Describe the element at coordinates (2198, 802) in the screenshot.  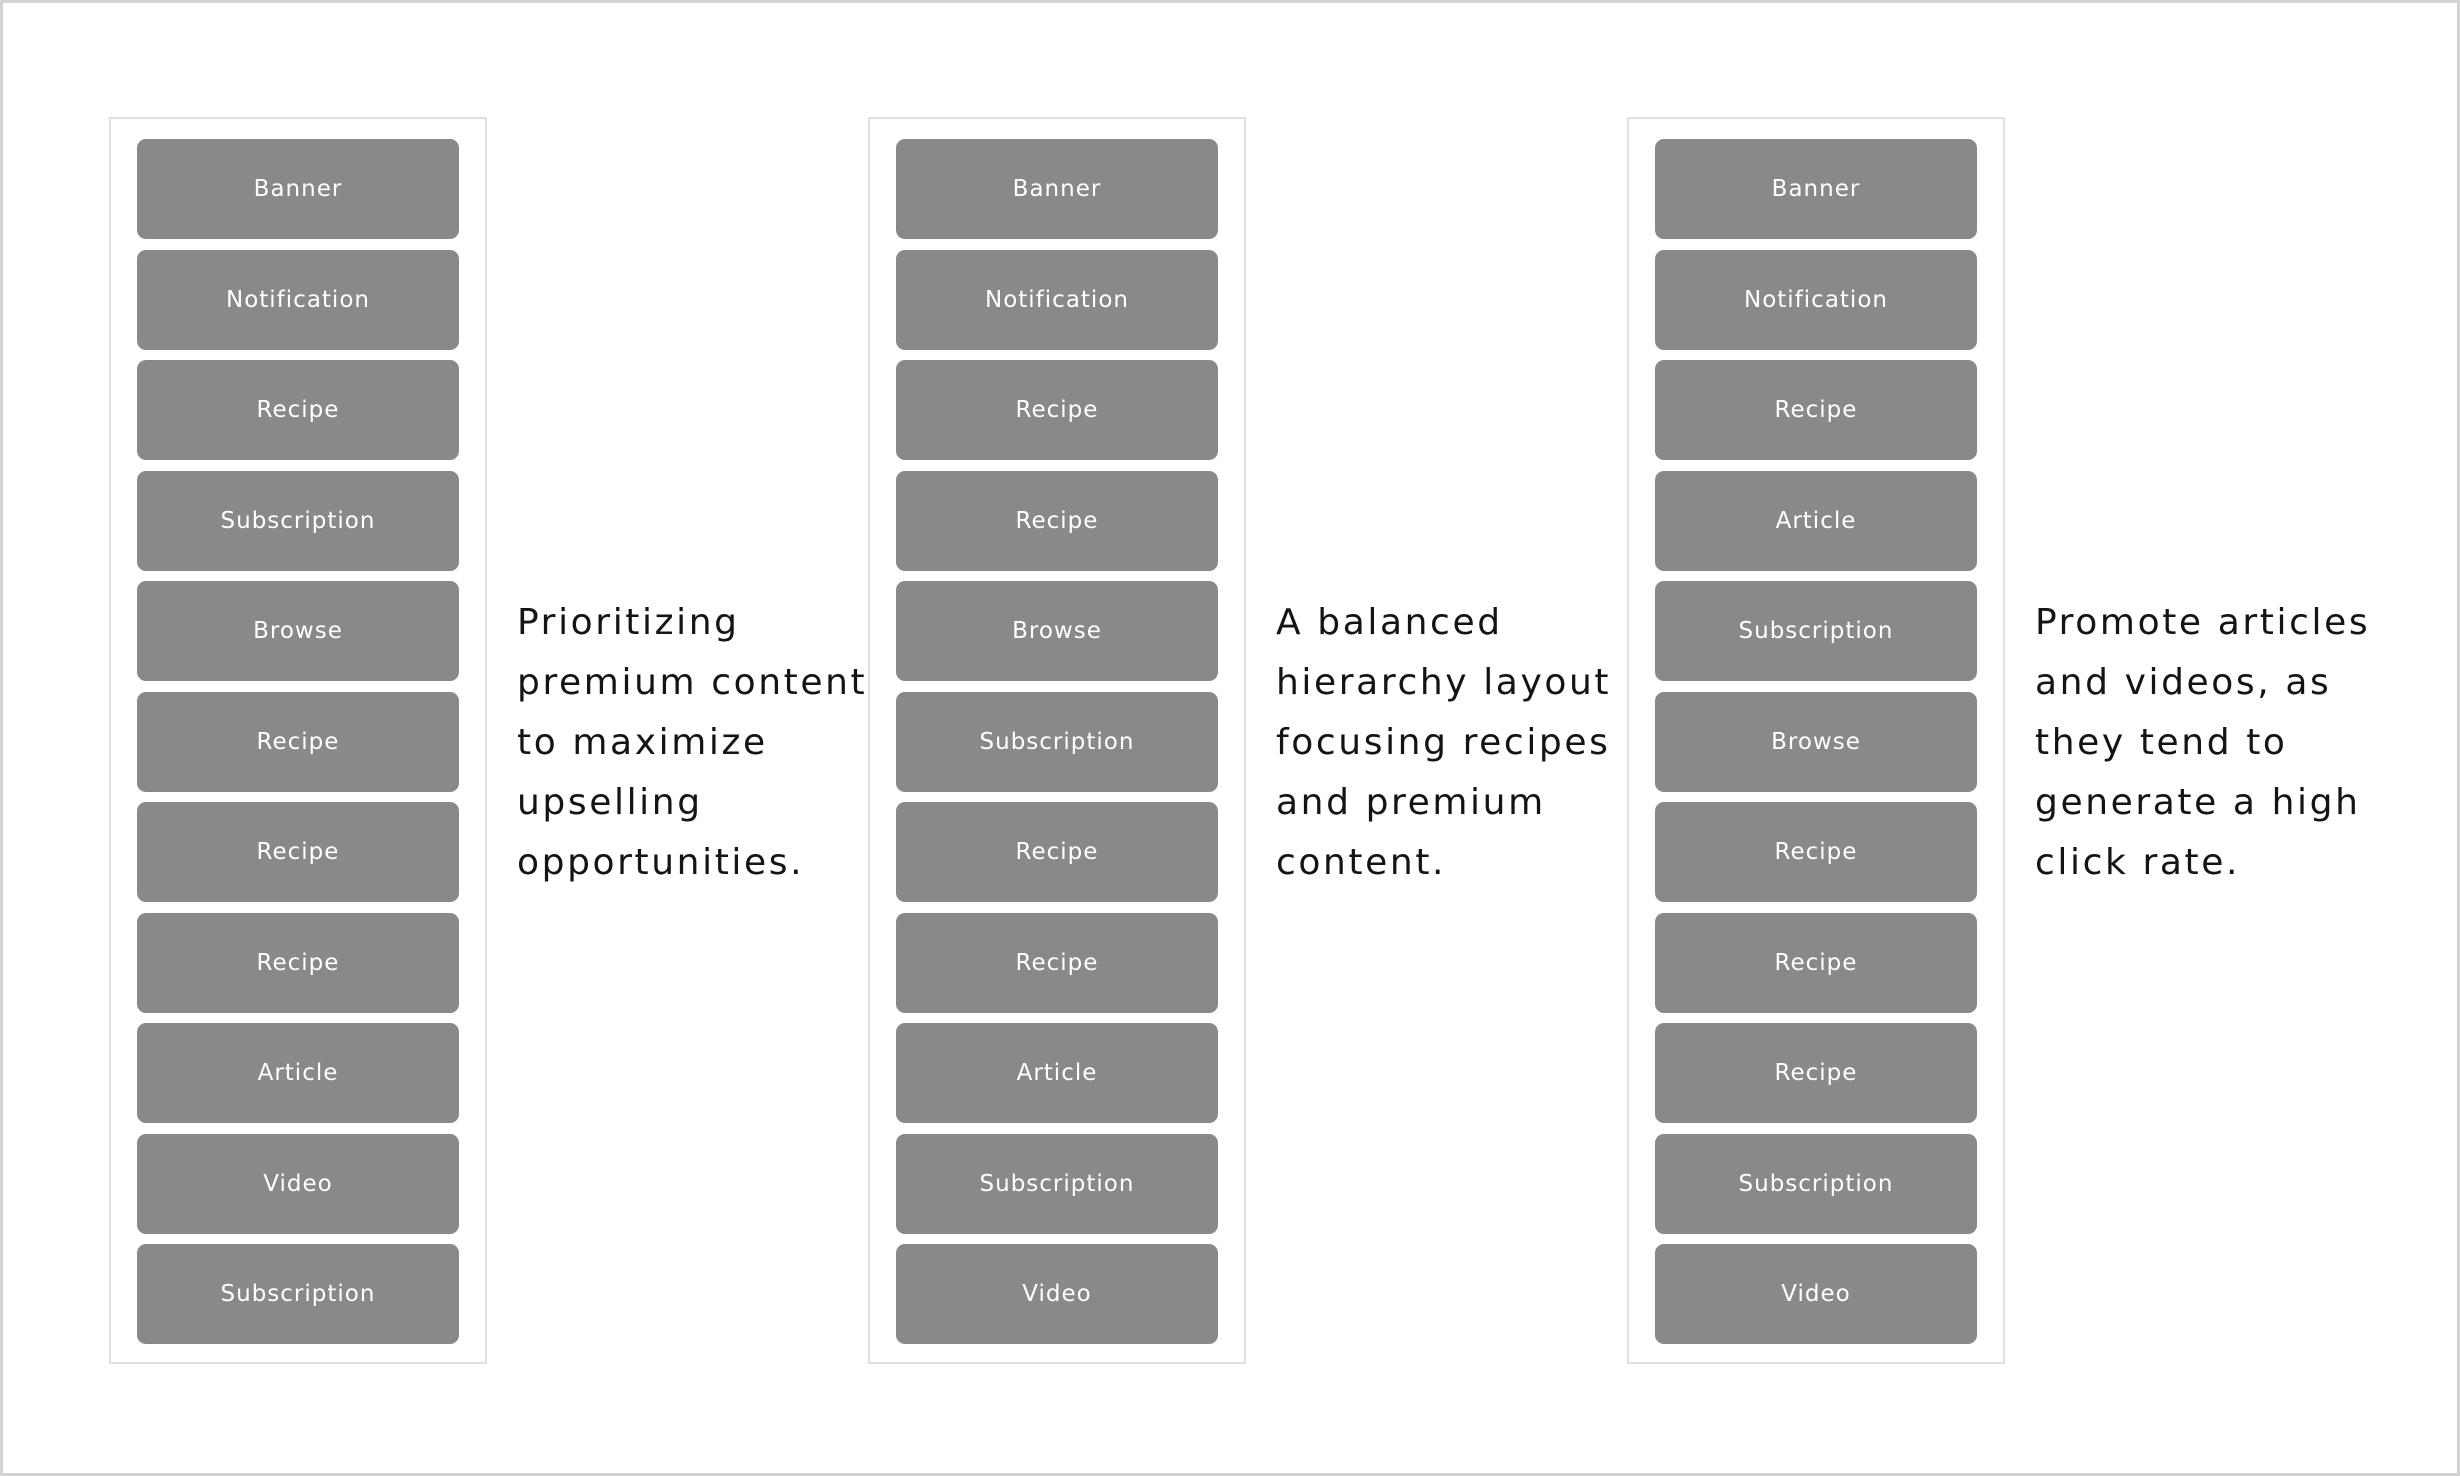
I see `description-line: generate a high` at that location.